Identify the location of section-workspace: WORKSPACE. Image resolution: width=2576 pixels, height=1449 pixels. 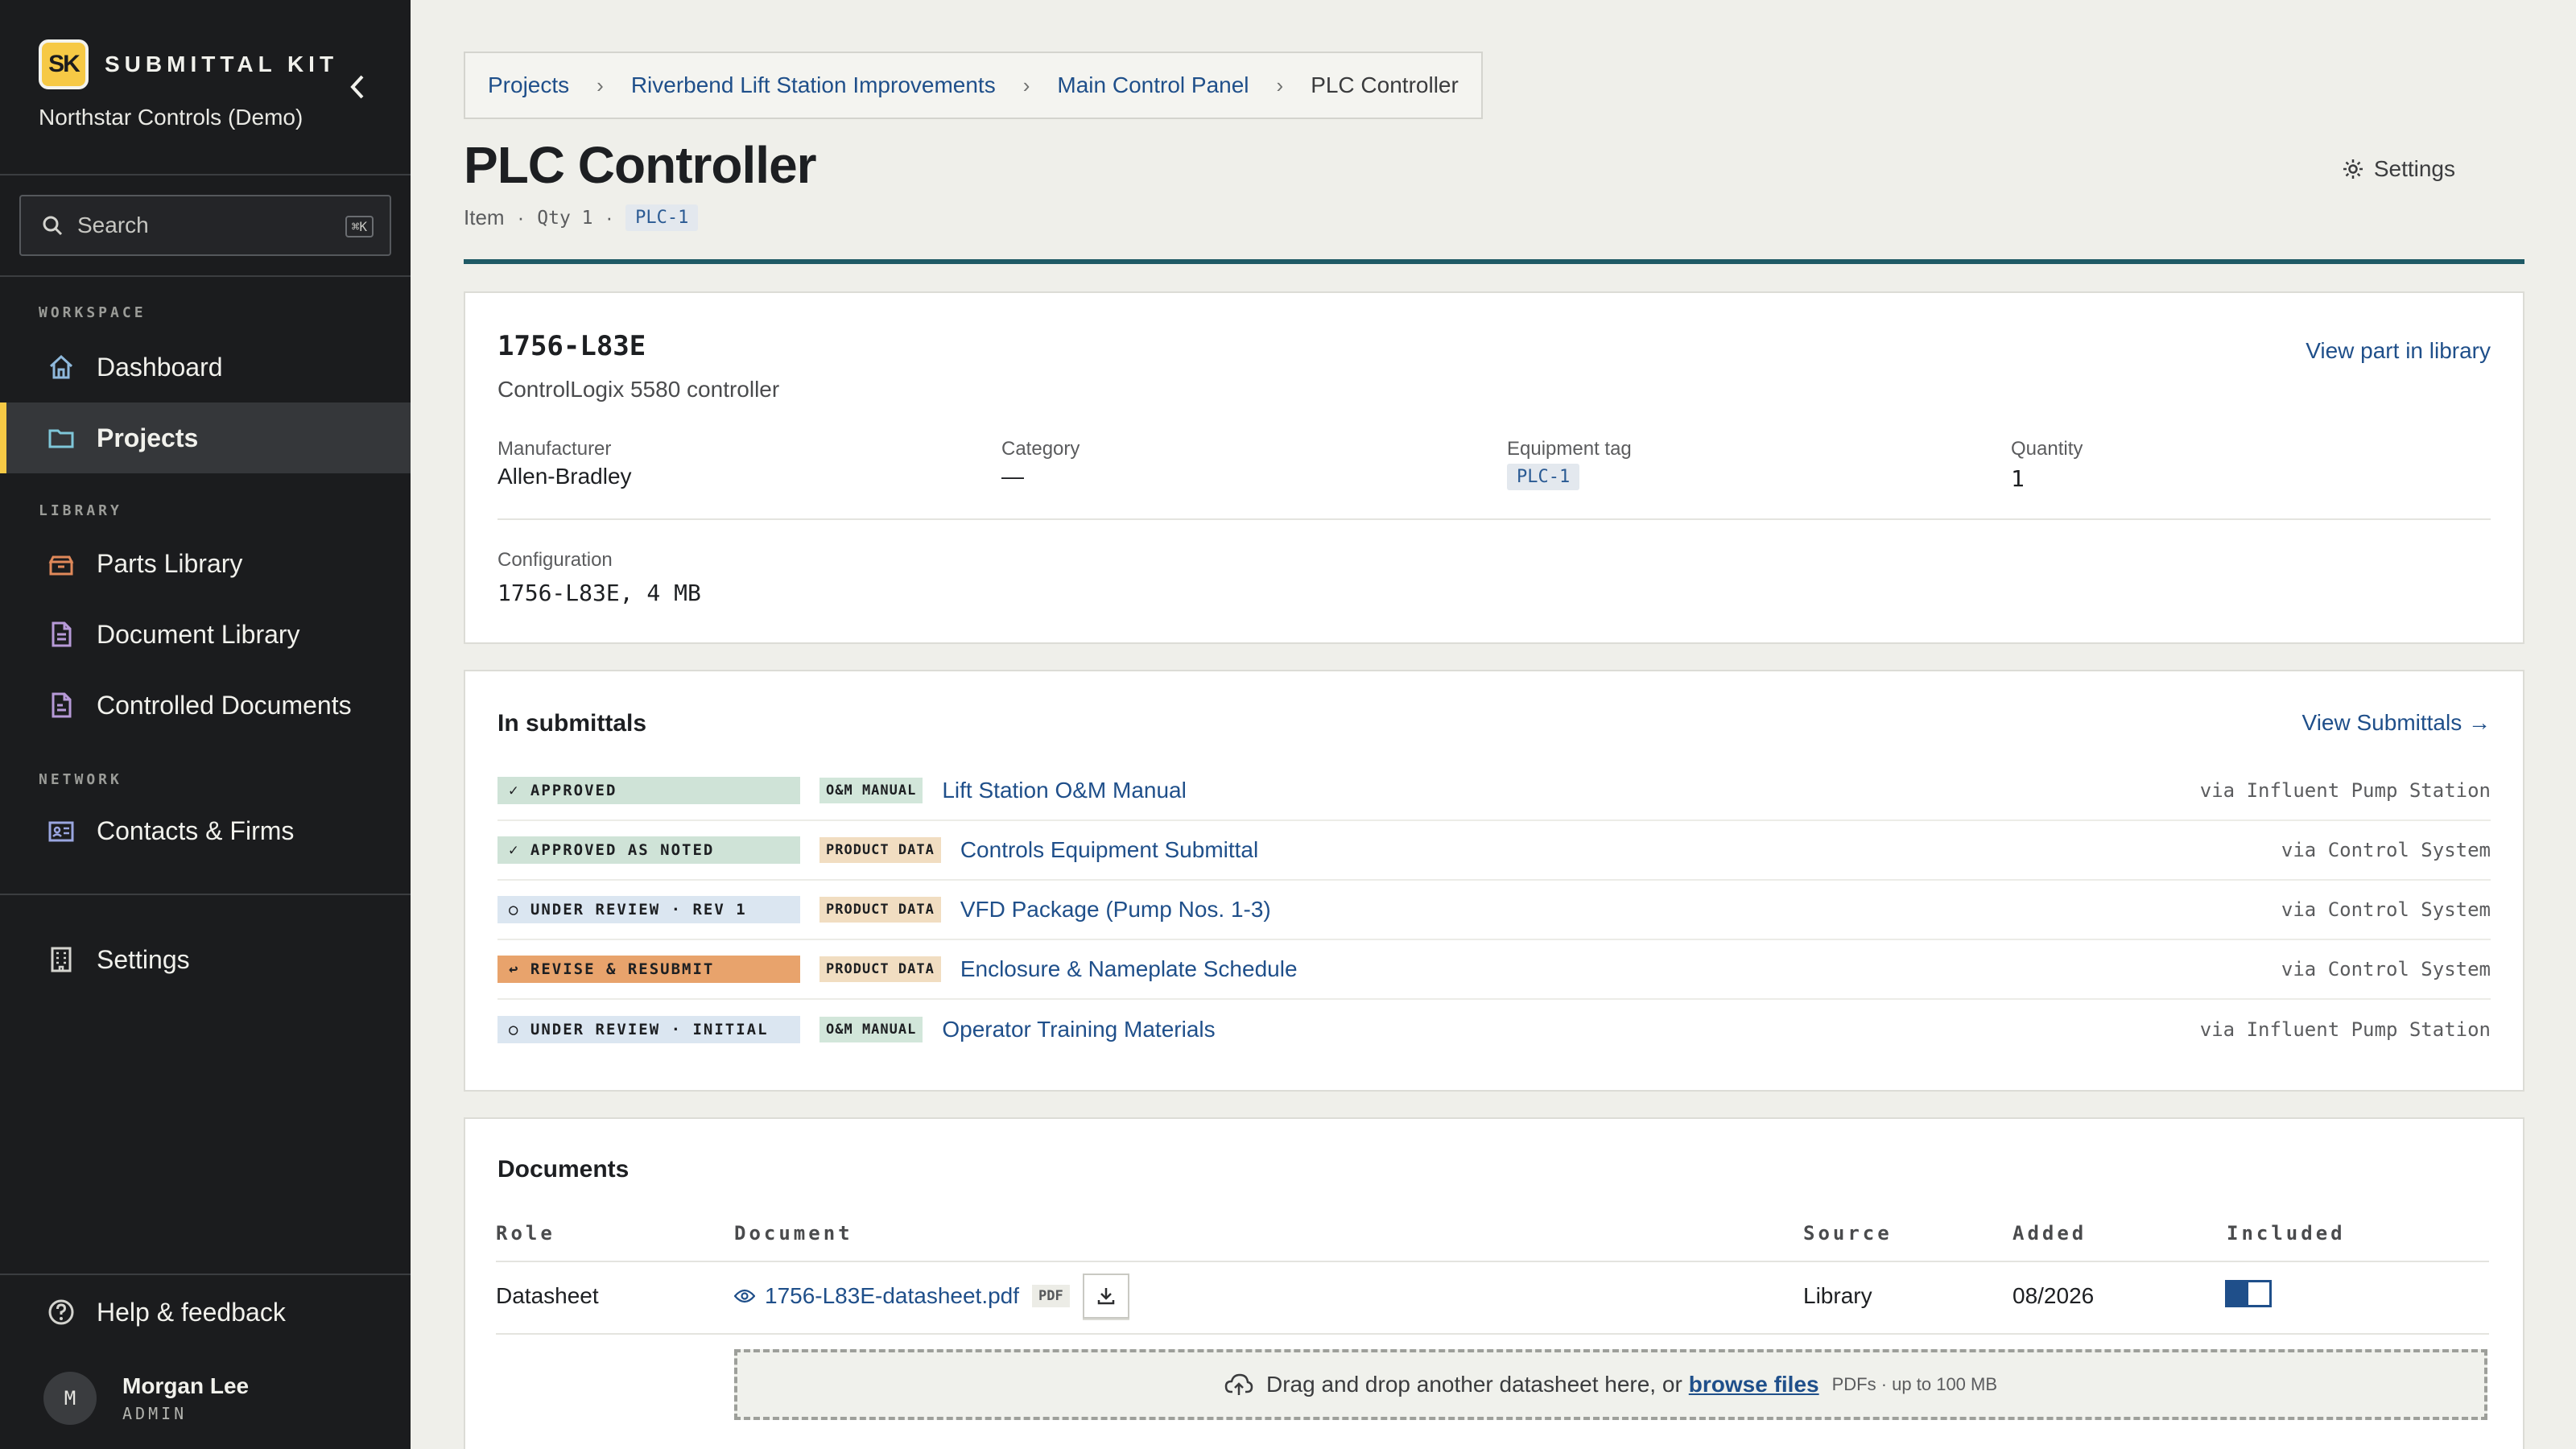
(93, 312).